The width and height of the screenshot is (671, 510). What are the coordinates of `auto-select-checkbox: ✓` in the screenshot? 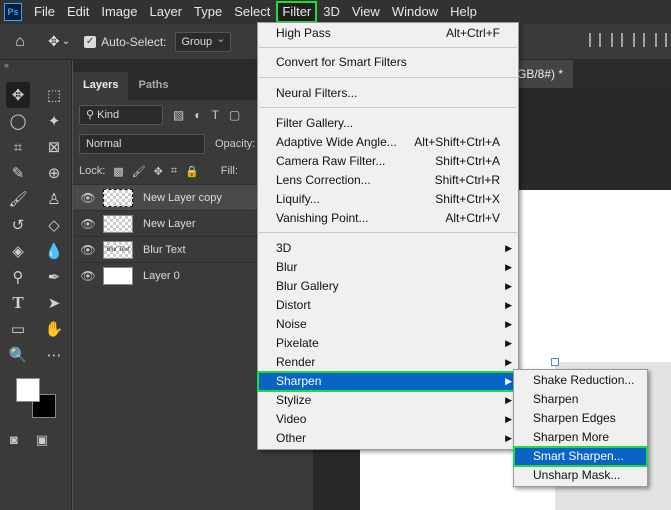 It's located at (90, 41).